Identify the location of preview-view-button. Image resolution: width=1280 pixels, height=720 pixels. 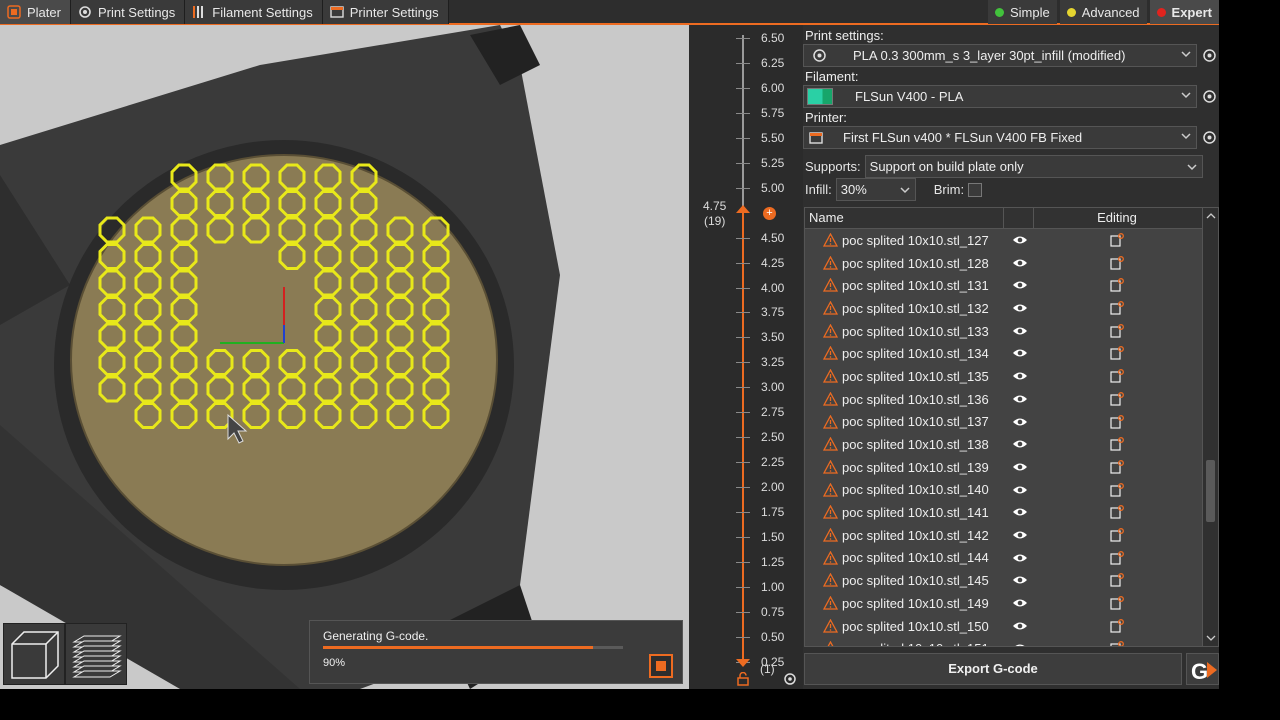
(96, 654).